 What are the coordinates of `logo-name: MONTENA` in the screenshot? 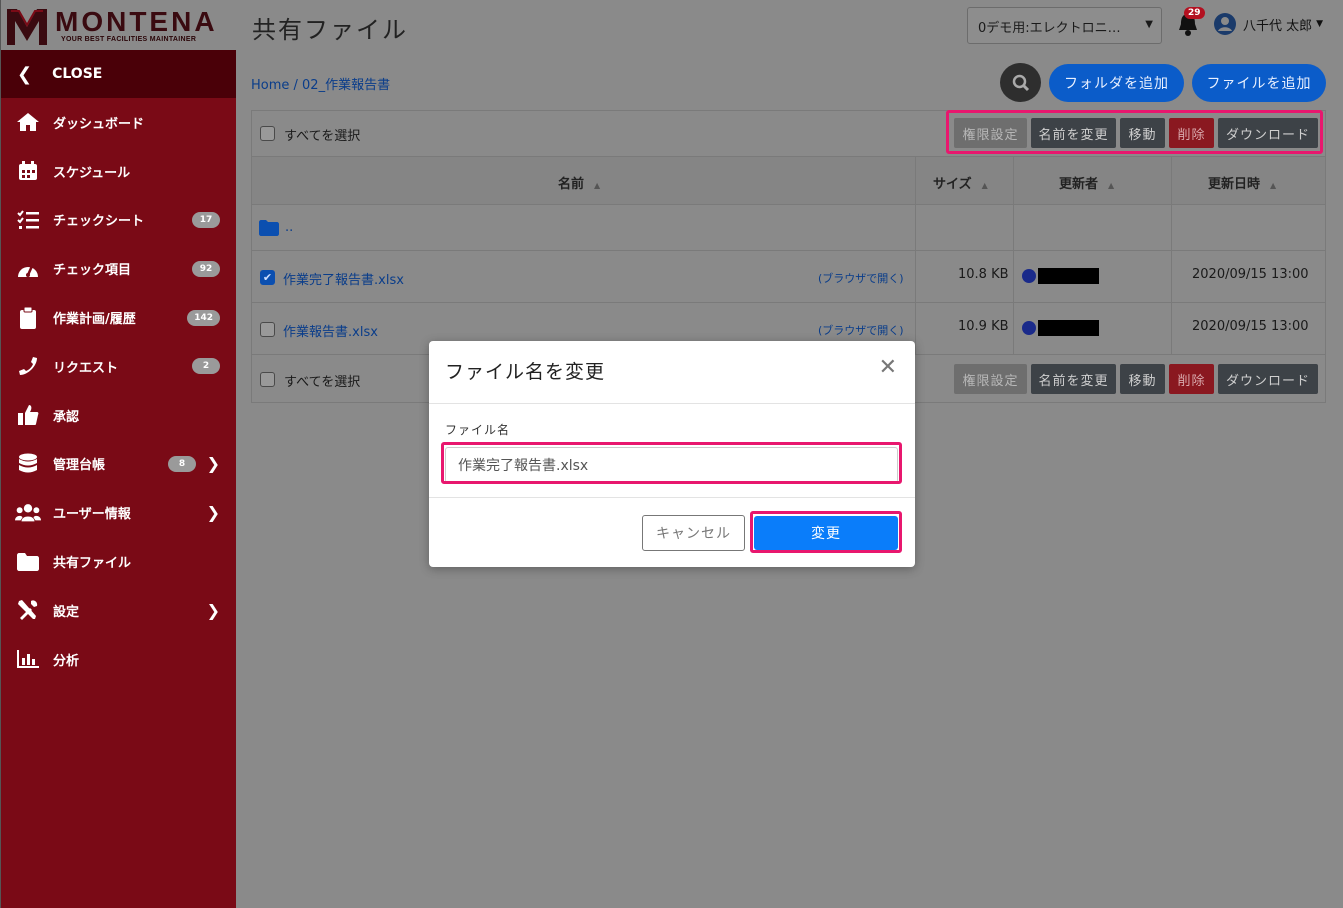 It's located at (136, 21).